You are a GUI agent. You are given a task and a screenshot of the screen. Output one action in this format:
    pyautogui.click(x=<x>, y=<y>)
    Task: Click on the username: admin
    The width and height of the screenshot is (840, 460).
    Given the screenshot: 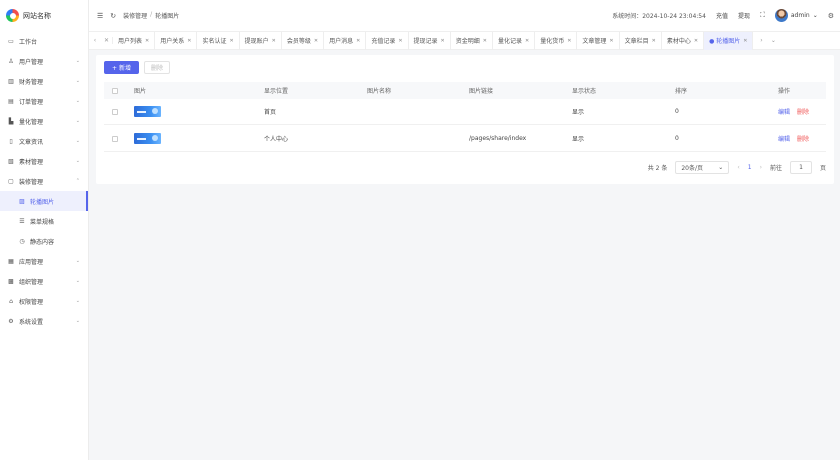 What is the action you would take?
    pyautogui.click(x=800, y=15)
    